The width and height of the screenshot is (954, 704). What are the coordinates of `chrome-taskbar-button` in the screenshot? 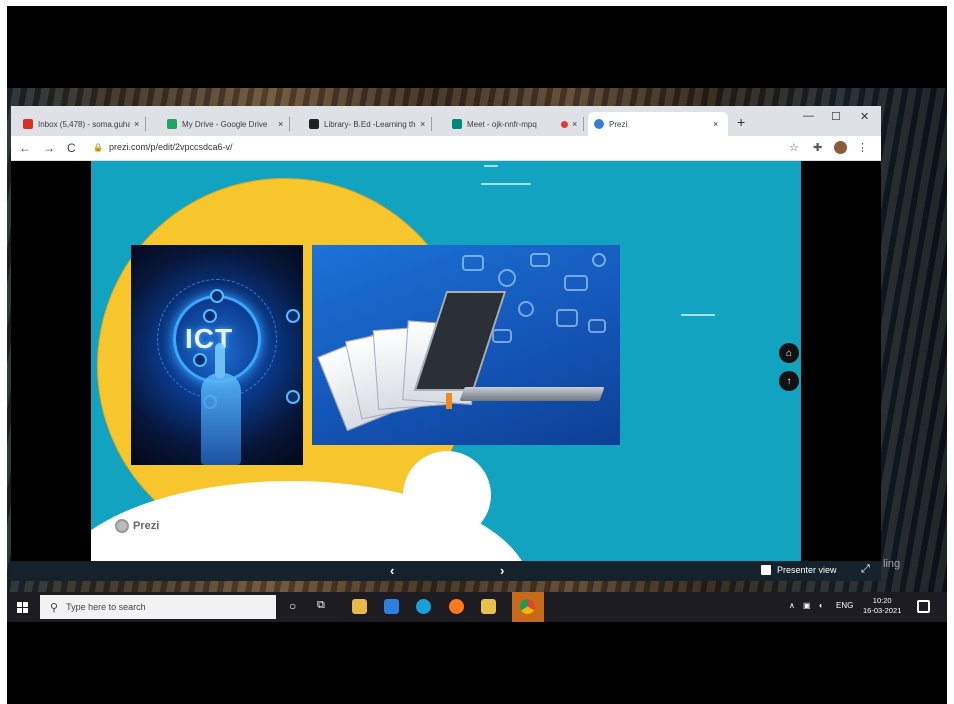 It's located at (528, 607).